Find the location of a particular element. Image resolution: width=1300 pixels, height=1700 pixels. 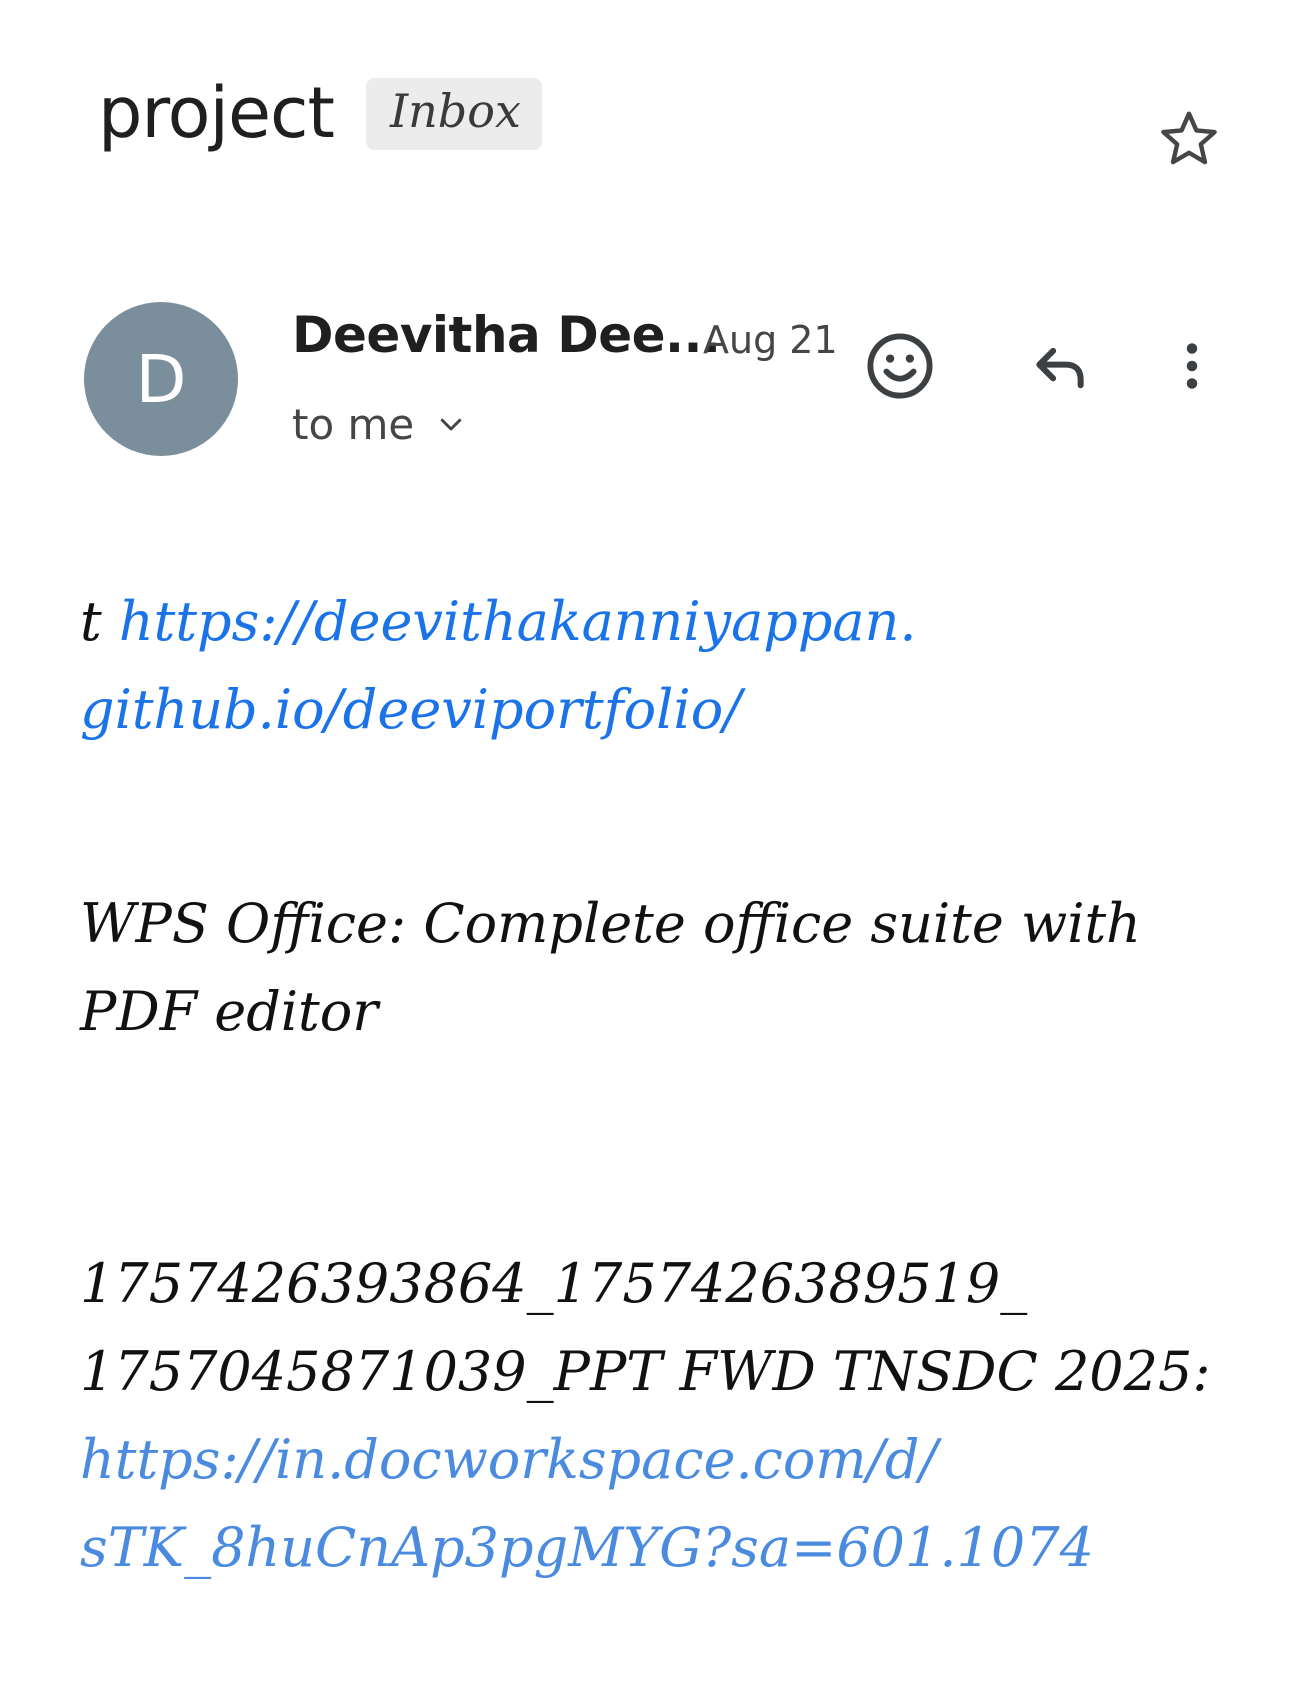

body-text: t is located at coordinates (99, 621).